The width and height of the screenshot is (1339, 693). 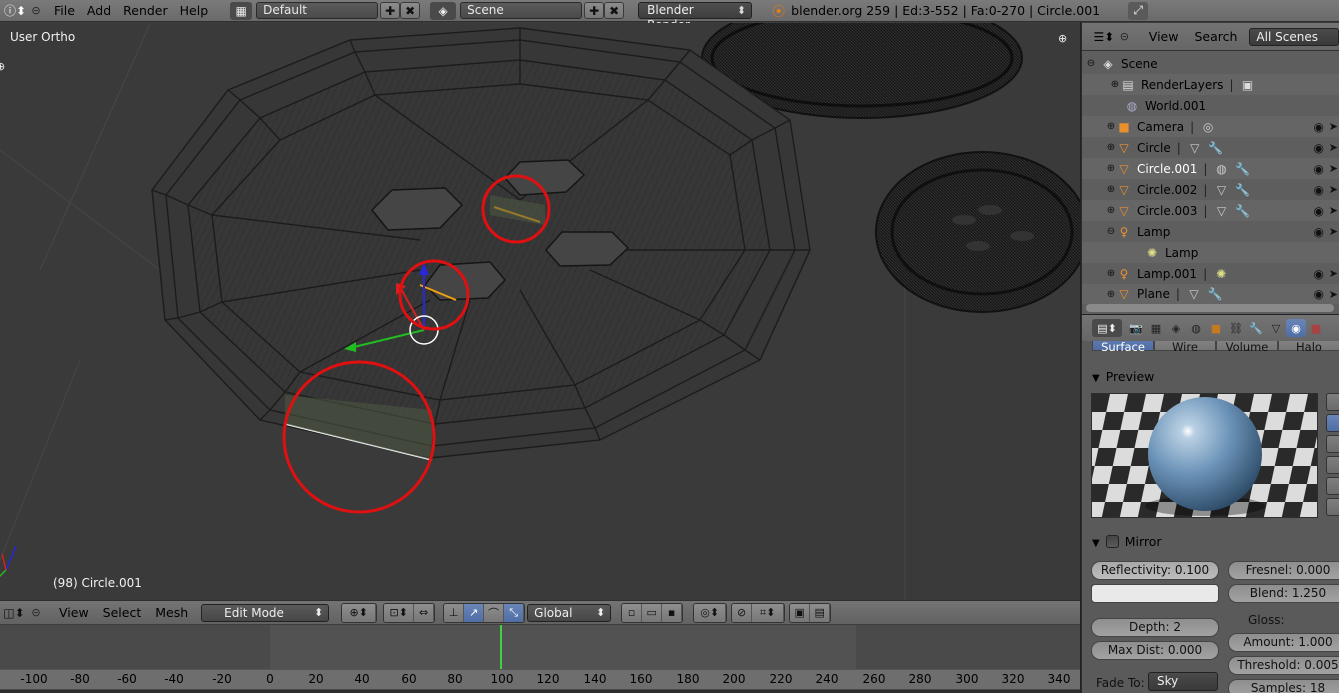 I want to click on viewport-shading-icon: ⊕⬍, so click(x=359, y=612).